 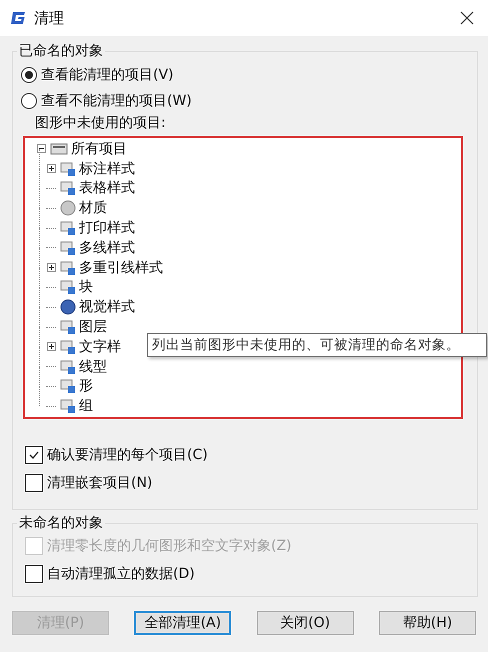 What do you see at coordinates (183, 623) in the screenshot?
I see `dialog-button: 全部清理(A)` at bounding box center [183, 623].